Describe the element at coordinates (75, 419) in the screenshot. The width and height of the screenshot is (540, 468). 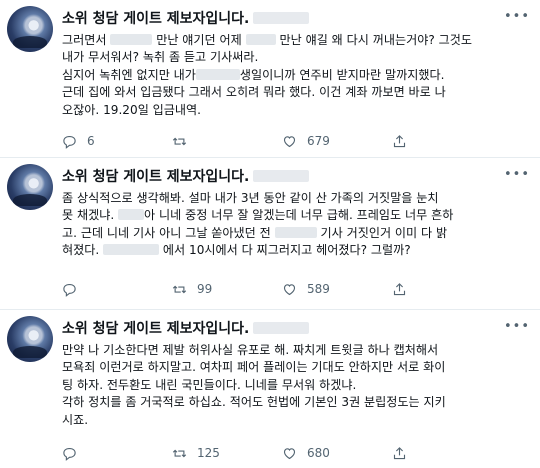
I see `tweet-line: 시죠.` at that location.